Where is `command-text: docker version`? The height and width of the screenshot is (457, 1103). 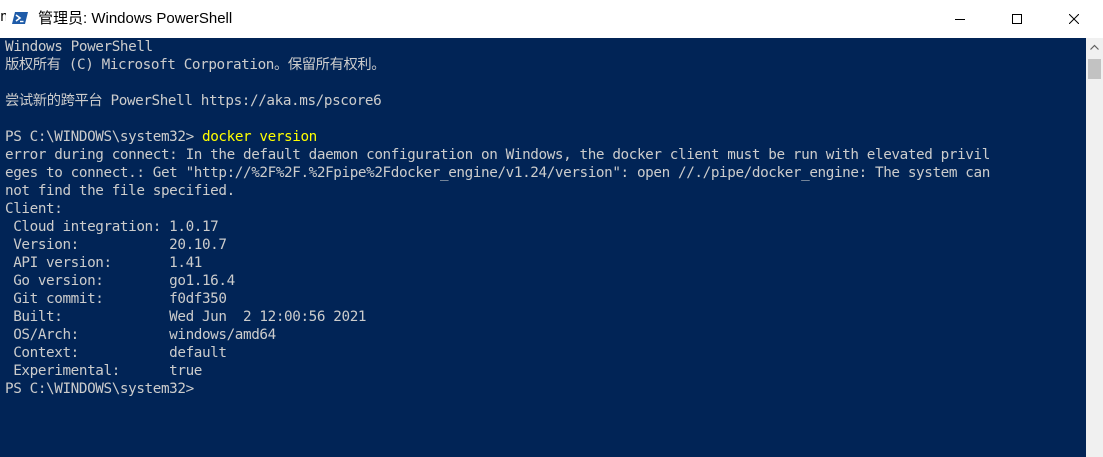 command-text: docker version is located at coordinates (259, 137).